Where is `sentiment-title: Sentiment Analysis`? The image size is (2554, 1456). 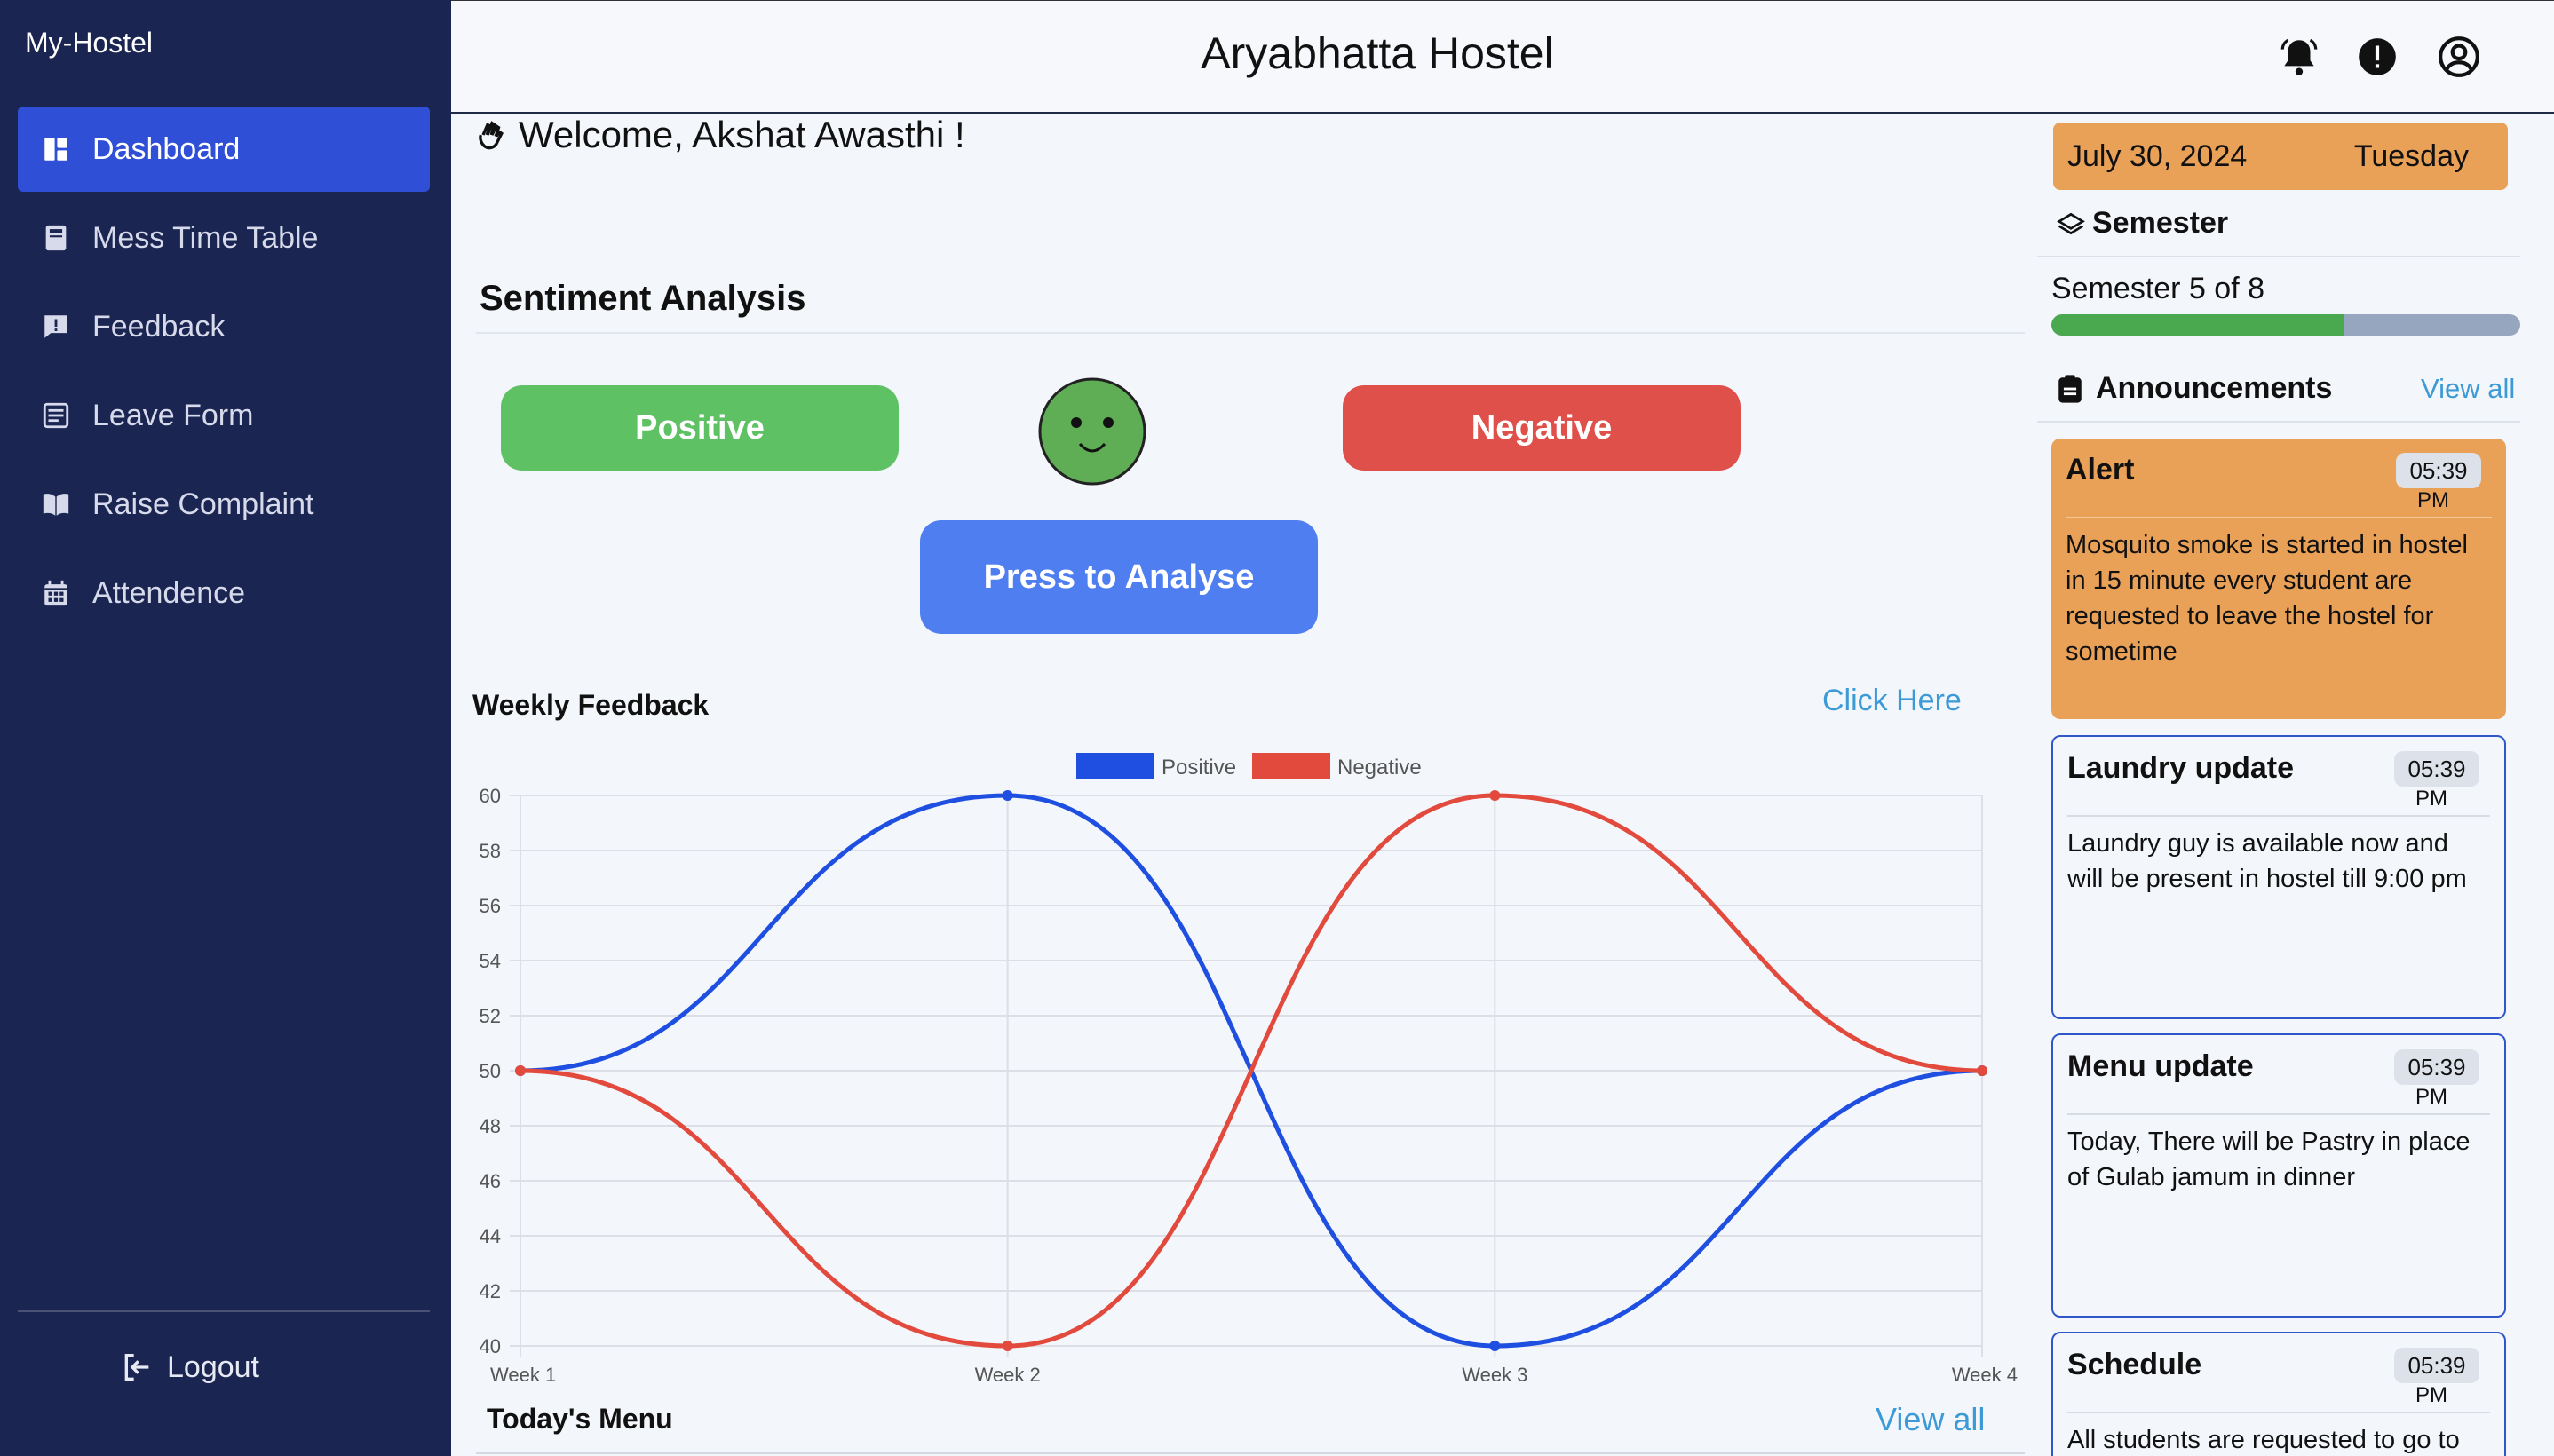
sentiment-title: Sentiment Analysis is located at coordinates (643, 298).